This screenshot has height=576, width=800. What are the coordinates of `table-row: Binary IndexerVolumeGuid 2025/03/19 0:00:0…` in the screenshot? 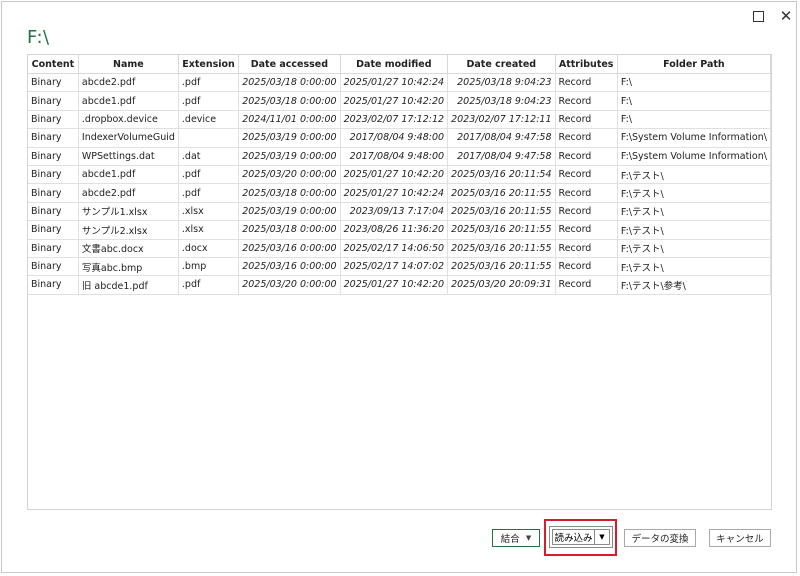 It's located at (400, 138).